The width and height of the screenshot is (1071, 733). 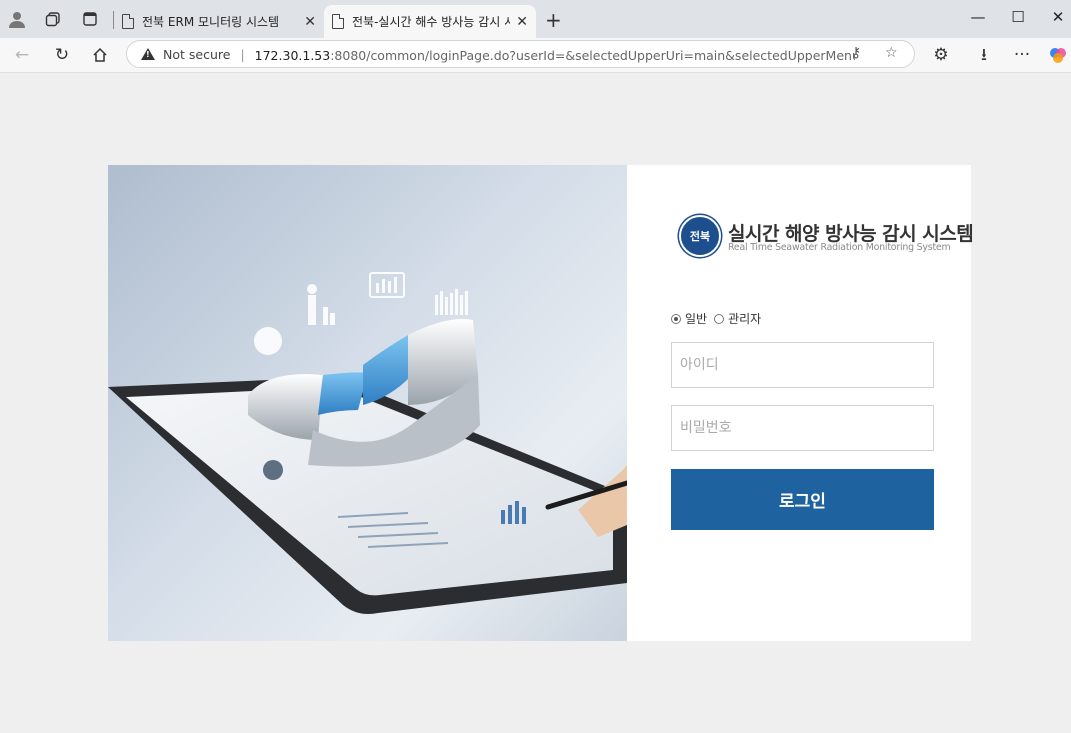 What do you see at coordinates (676, 318) in the screenshot?
I see `radio-general` at bounding box center [676, 318].